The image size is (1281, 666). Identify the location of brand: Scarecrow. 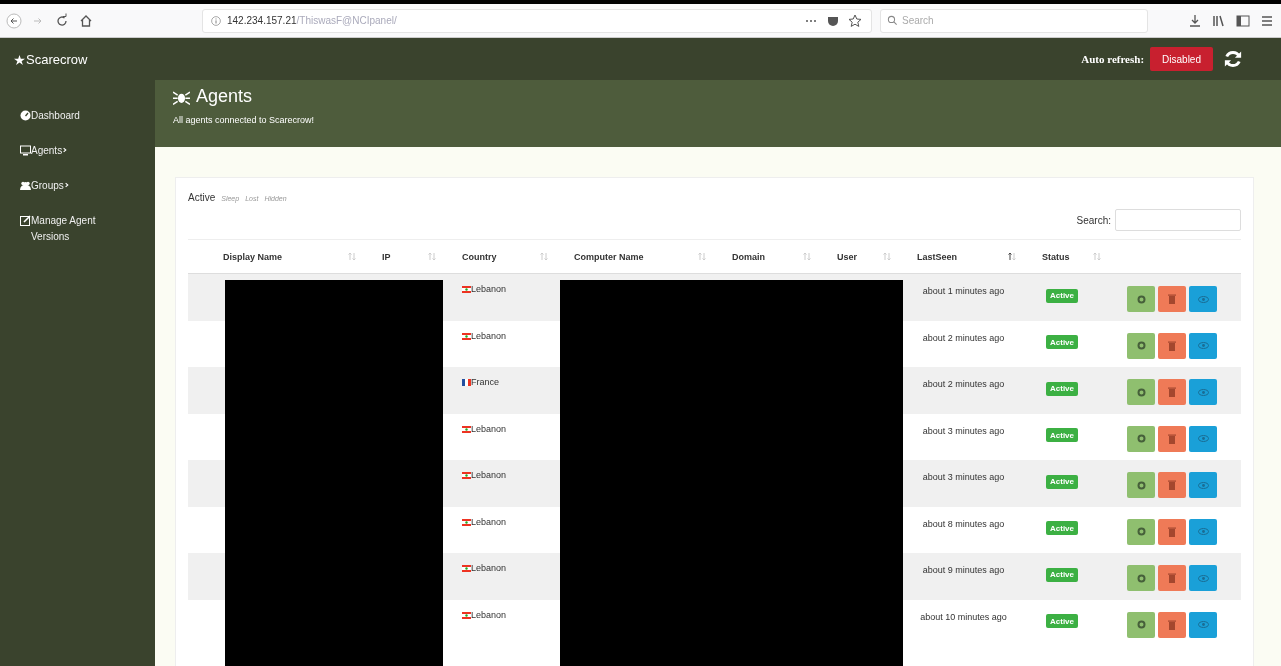
(51, 59).